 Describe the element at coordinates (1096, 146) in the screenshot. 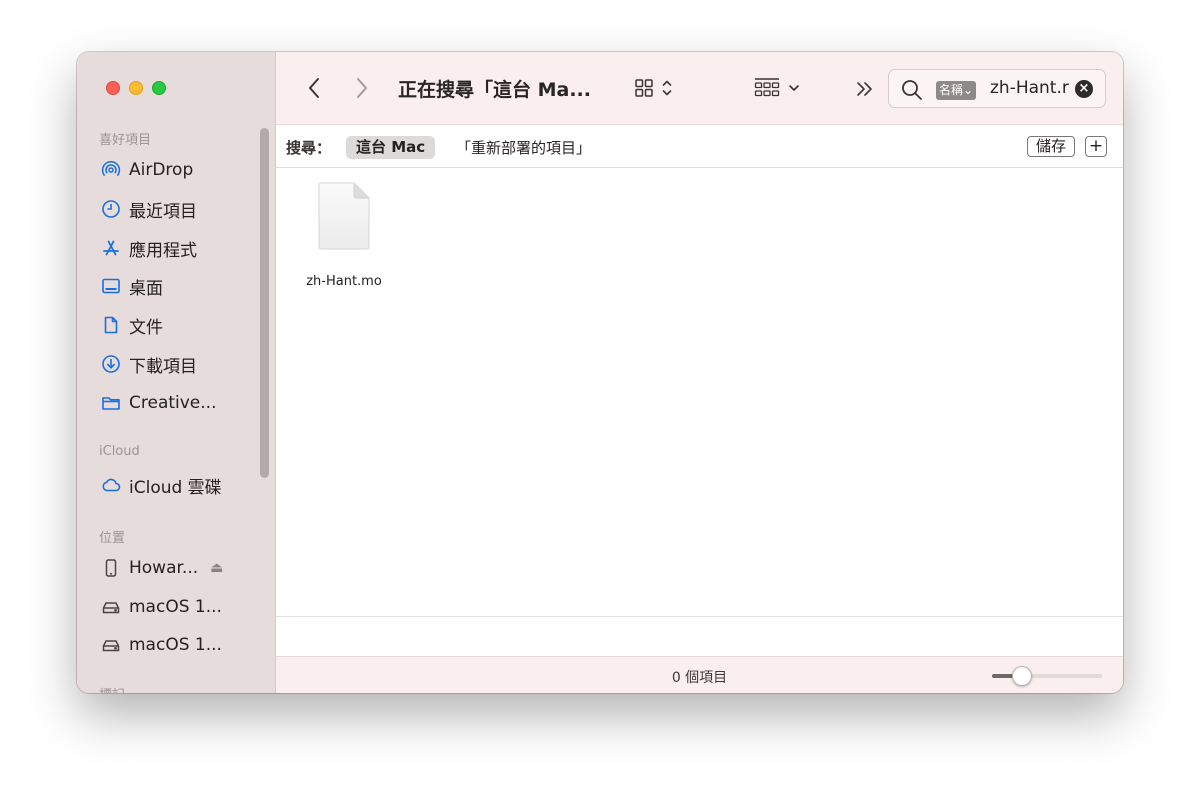

I see `add-criteria-button: +` at that location.